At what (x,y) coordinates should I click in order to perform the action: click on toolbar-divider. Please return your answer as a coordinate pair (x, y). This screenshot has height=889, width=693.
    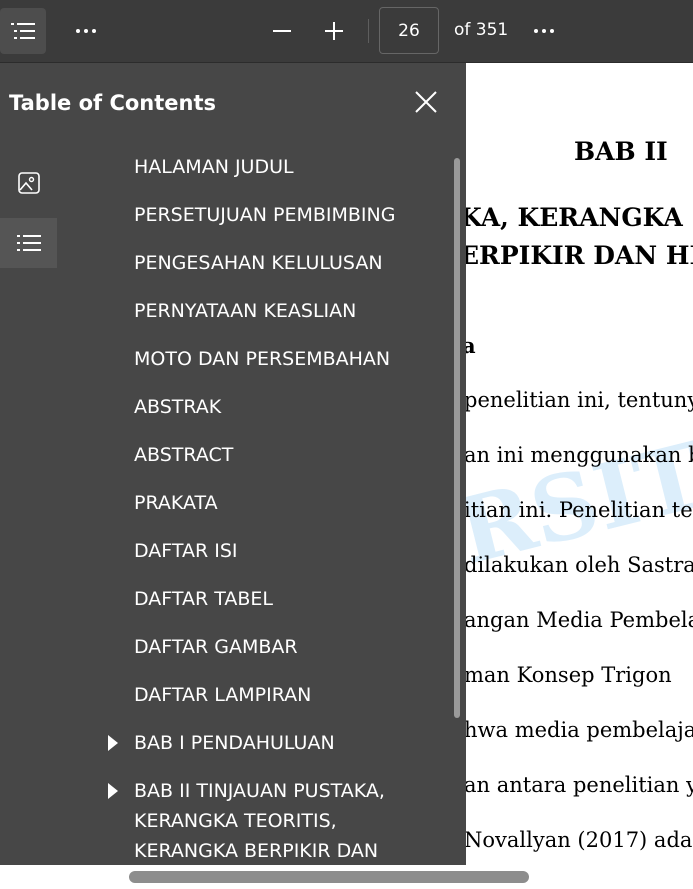
    Looking at the image, I should click on (368, 31).